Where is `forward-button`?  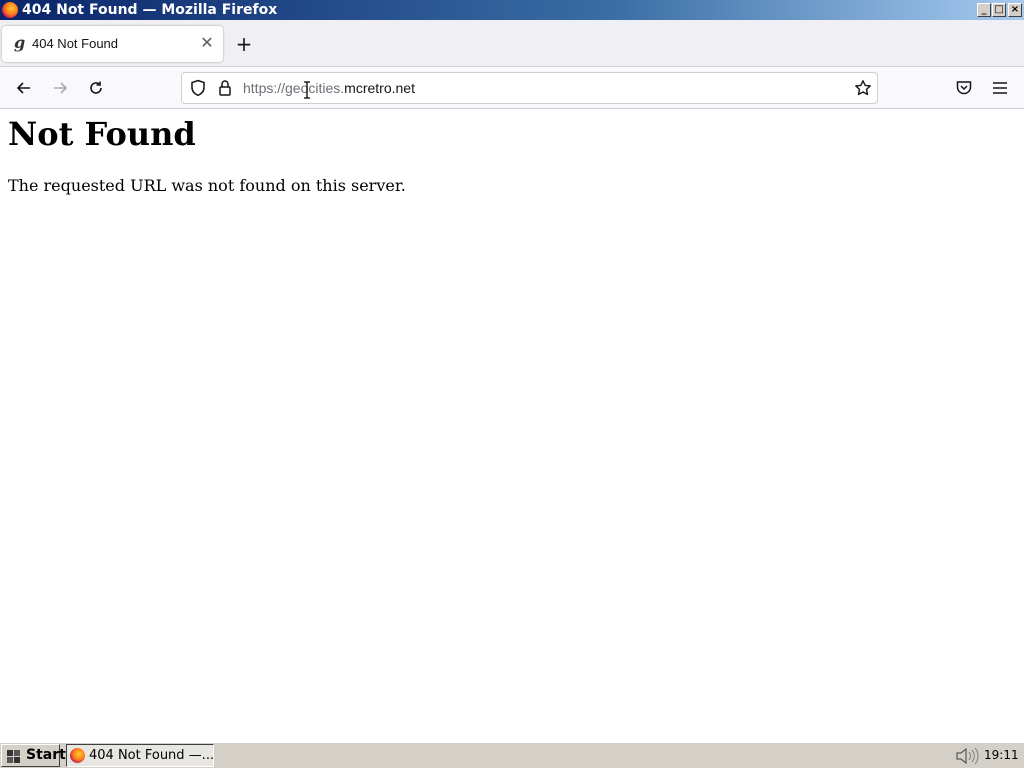 forward-button is located at coordinates (60, 88).